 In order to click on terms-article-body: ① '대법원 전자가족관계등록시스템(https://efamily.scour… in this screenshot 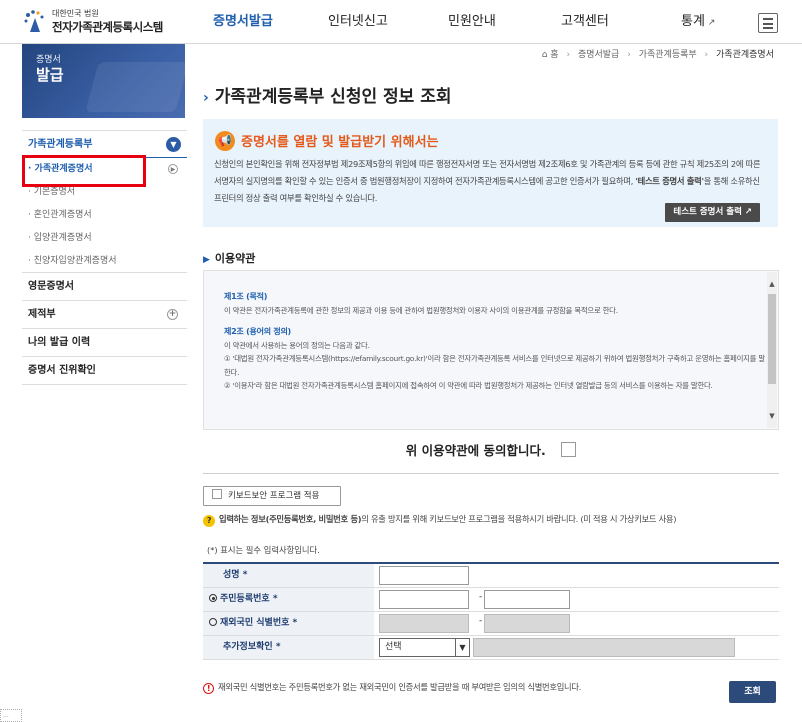, I will do `click(494, 365)`.